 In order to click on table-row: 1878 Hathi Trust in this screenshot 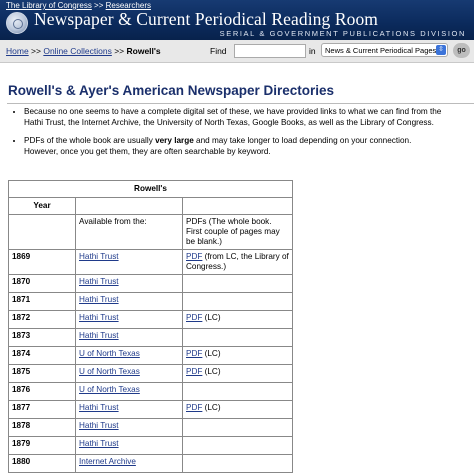, I will do `click(150, 427)`.